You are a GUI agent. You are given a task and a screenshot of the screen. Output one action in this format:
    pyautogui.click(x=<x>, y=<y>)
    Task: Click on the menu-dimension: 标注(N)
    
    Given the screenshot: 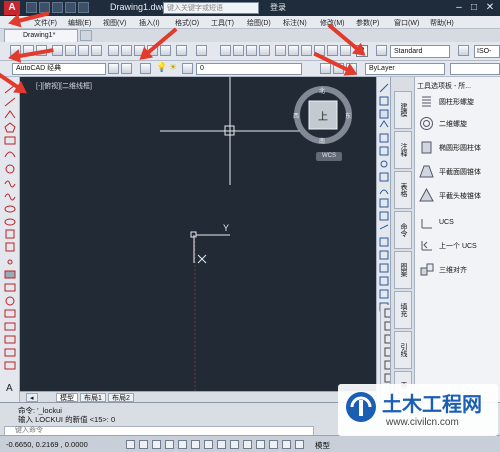 What is the action you would take?
    pyautogui.click(x=295, y=23)
    